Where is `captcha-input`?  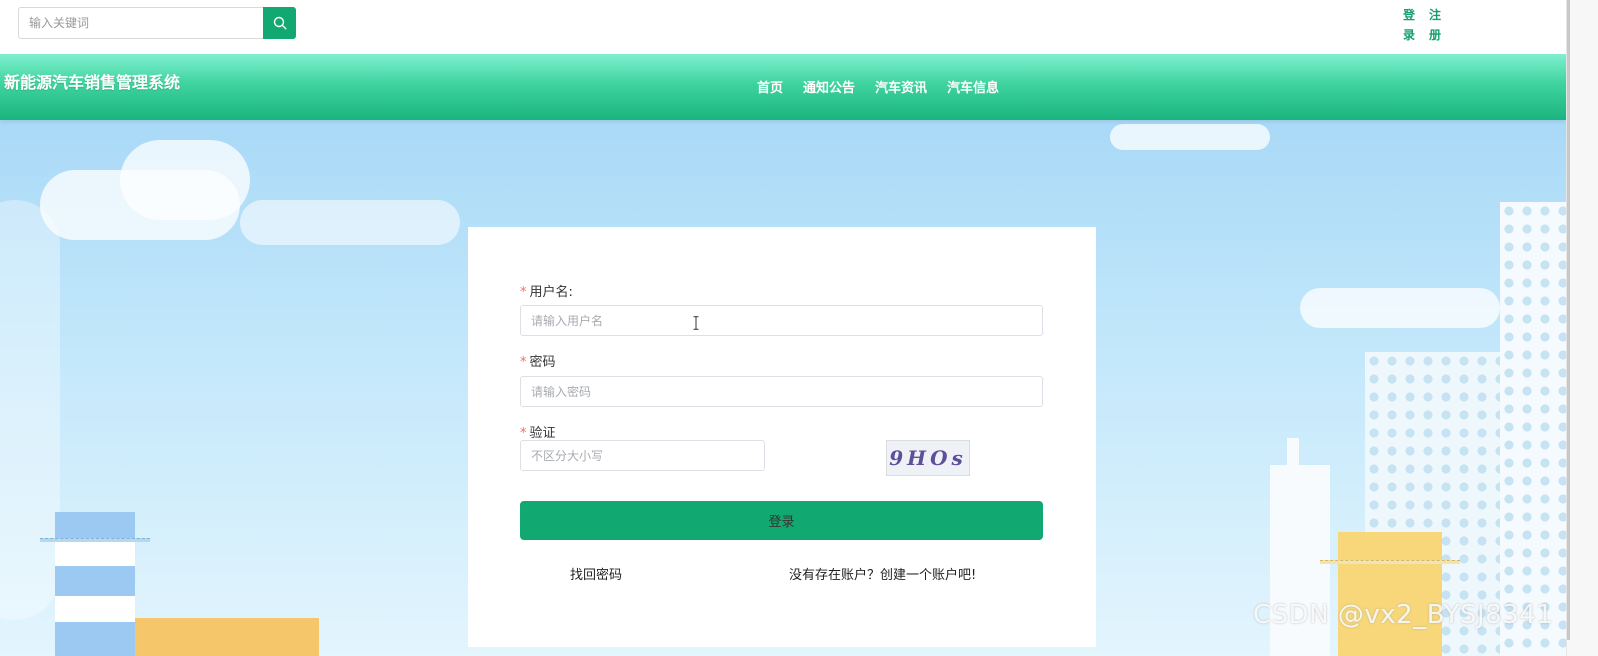 captcha-input is located at coordinates (642, 455).